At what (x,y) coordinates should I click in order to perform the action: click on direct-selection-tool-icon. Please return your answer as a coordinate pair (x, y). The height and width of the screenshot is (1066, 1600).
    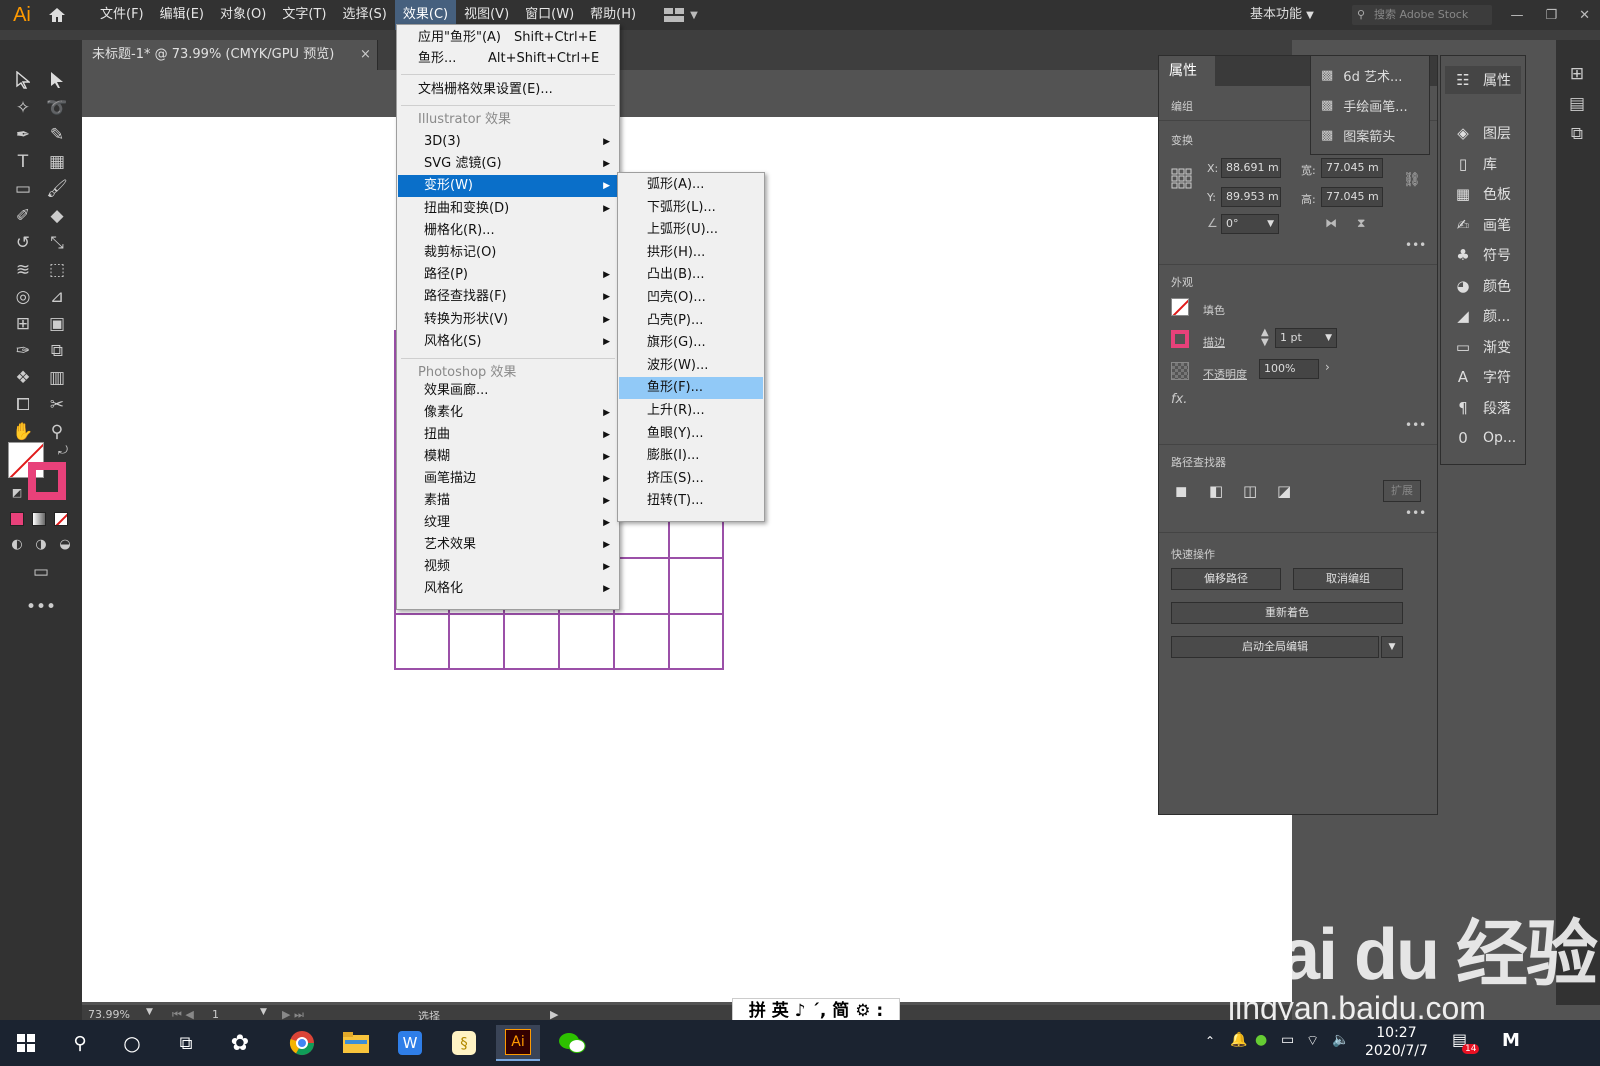
    Looking at the image, I should click on (57, 80).